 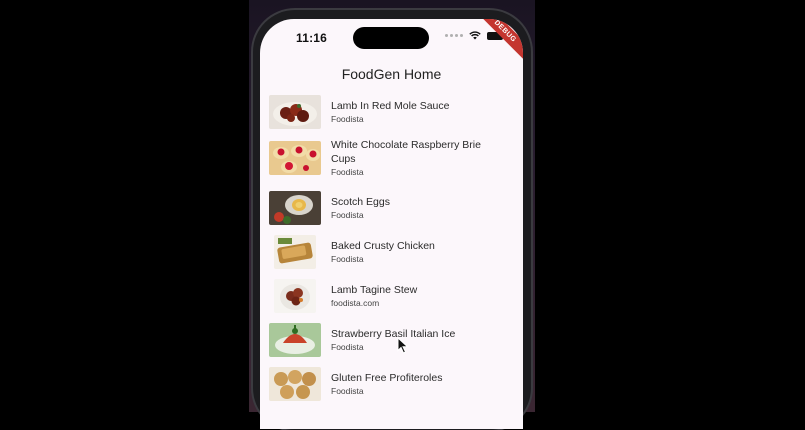 I want to click on status-icons, so click(x=475, y=35).